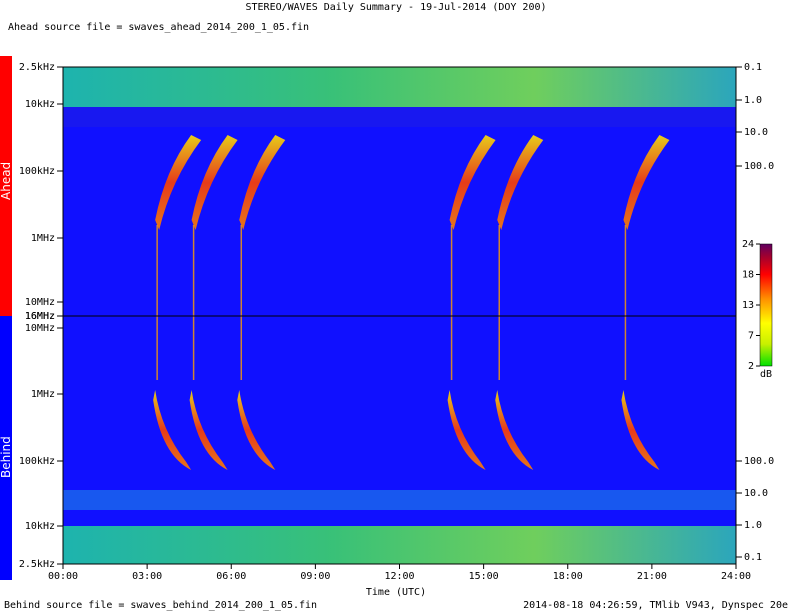 The height and width of the screenshot is (612, 792). I want to click on x-tick-label: 00:00, so click(63, 576).